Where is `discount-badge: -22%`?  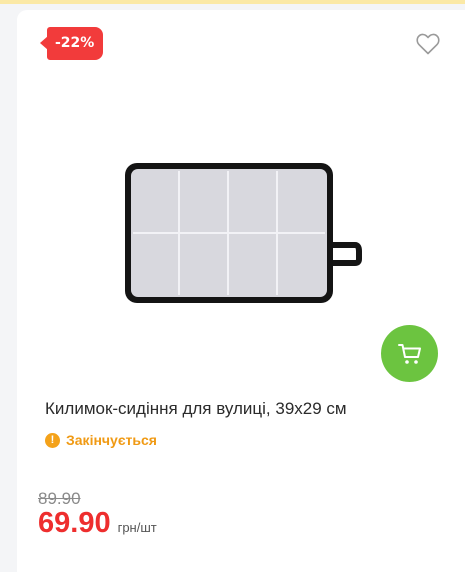
discount-badge: -22% is located at coordinates (71, 43).